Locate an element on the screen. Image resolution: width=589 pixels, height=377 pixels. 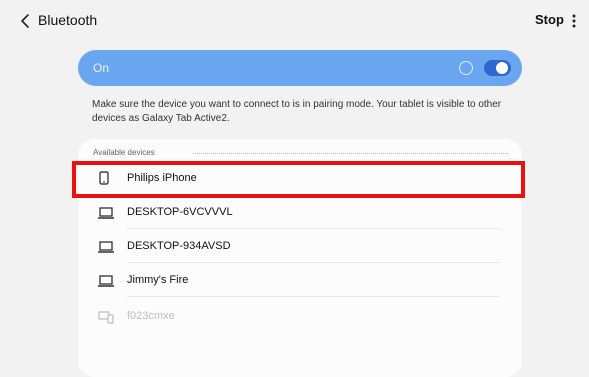
device-name: Jimmy's Fire is located at coordinates (158, 280).